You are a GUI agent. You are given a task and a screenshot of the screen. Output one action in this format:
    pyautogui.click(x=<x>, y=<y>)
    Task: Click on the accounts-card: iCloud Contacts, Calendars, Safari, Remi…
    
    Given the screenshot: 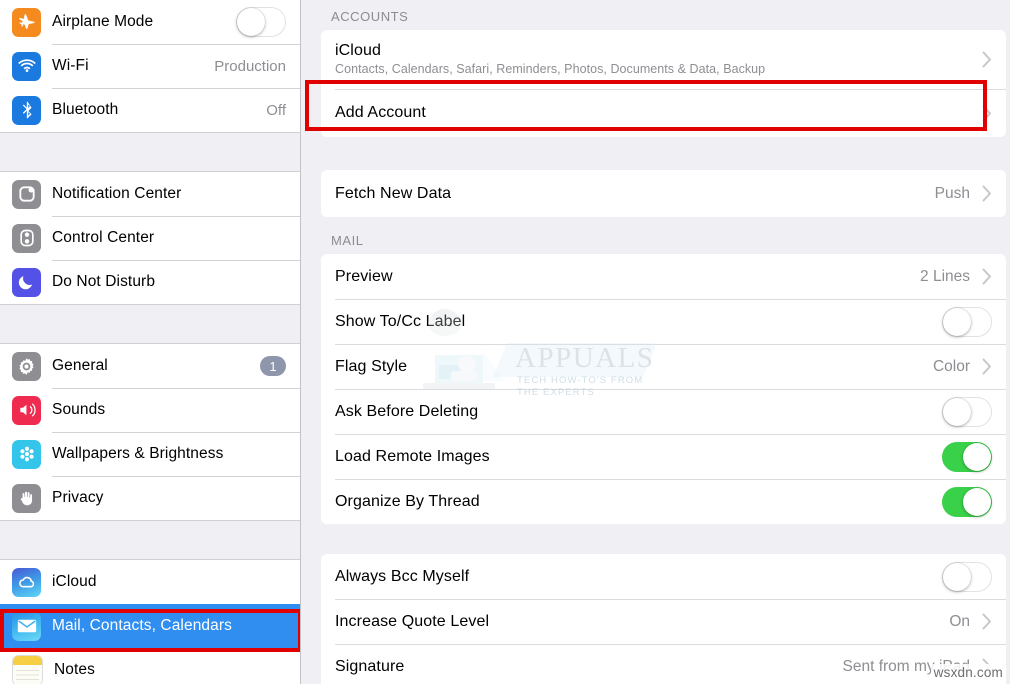 What is the action you would take?
    pyautogui.click(x=663, y=83)
    